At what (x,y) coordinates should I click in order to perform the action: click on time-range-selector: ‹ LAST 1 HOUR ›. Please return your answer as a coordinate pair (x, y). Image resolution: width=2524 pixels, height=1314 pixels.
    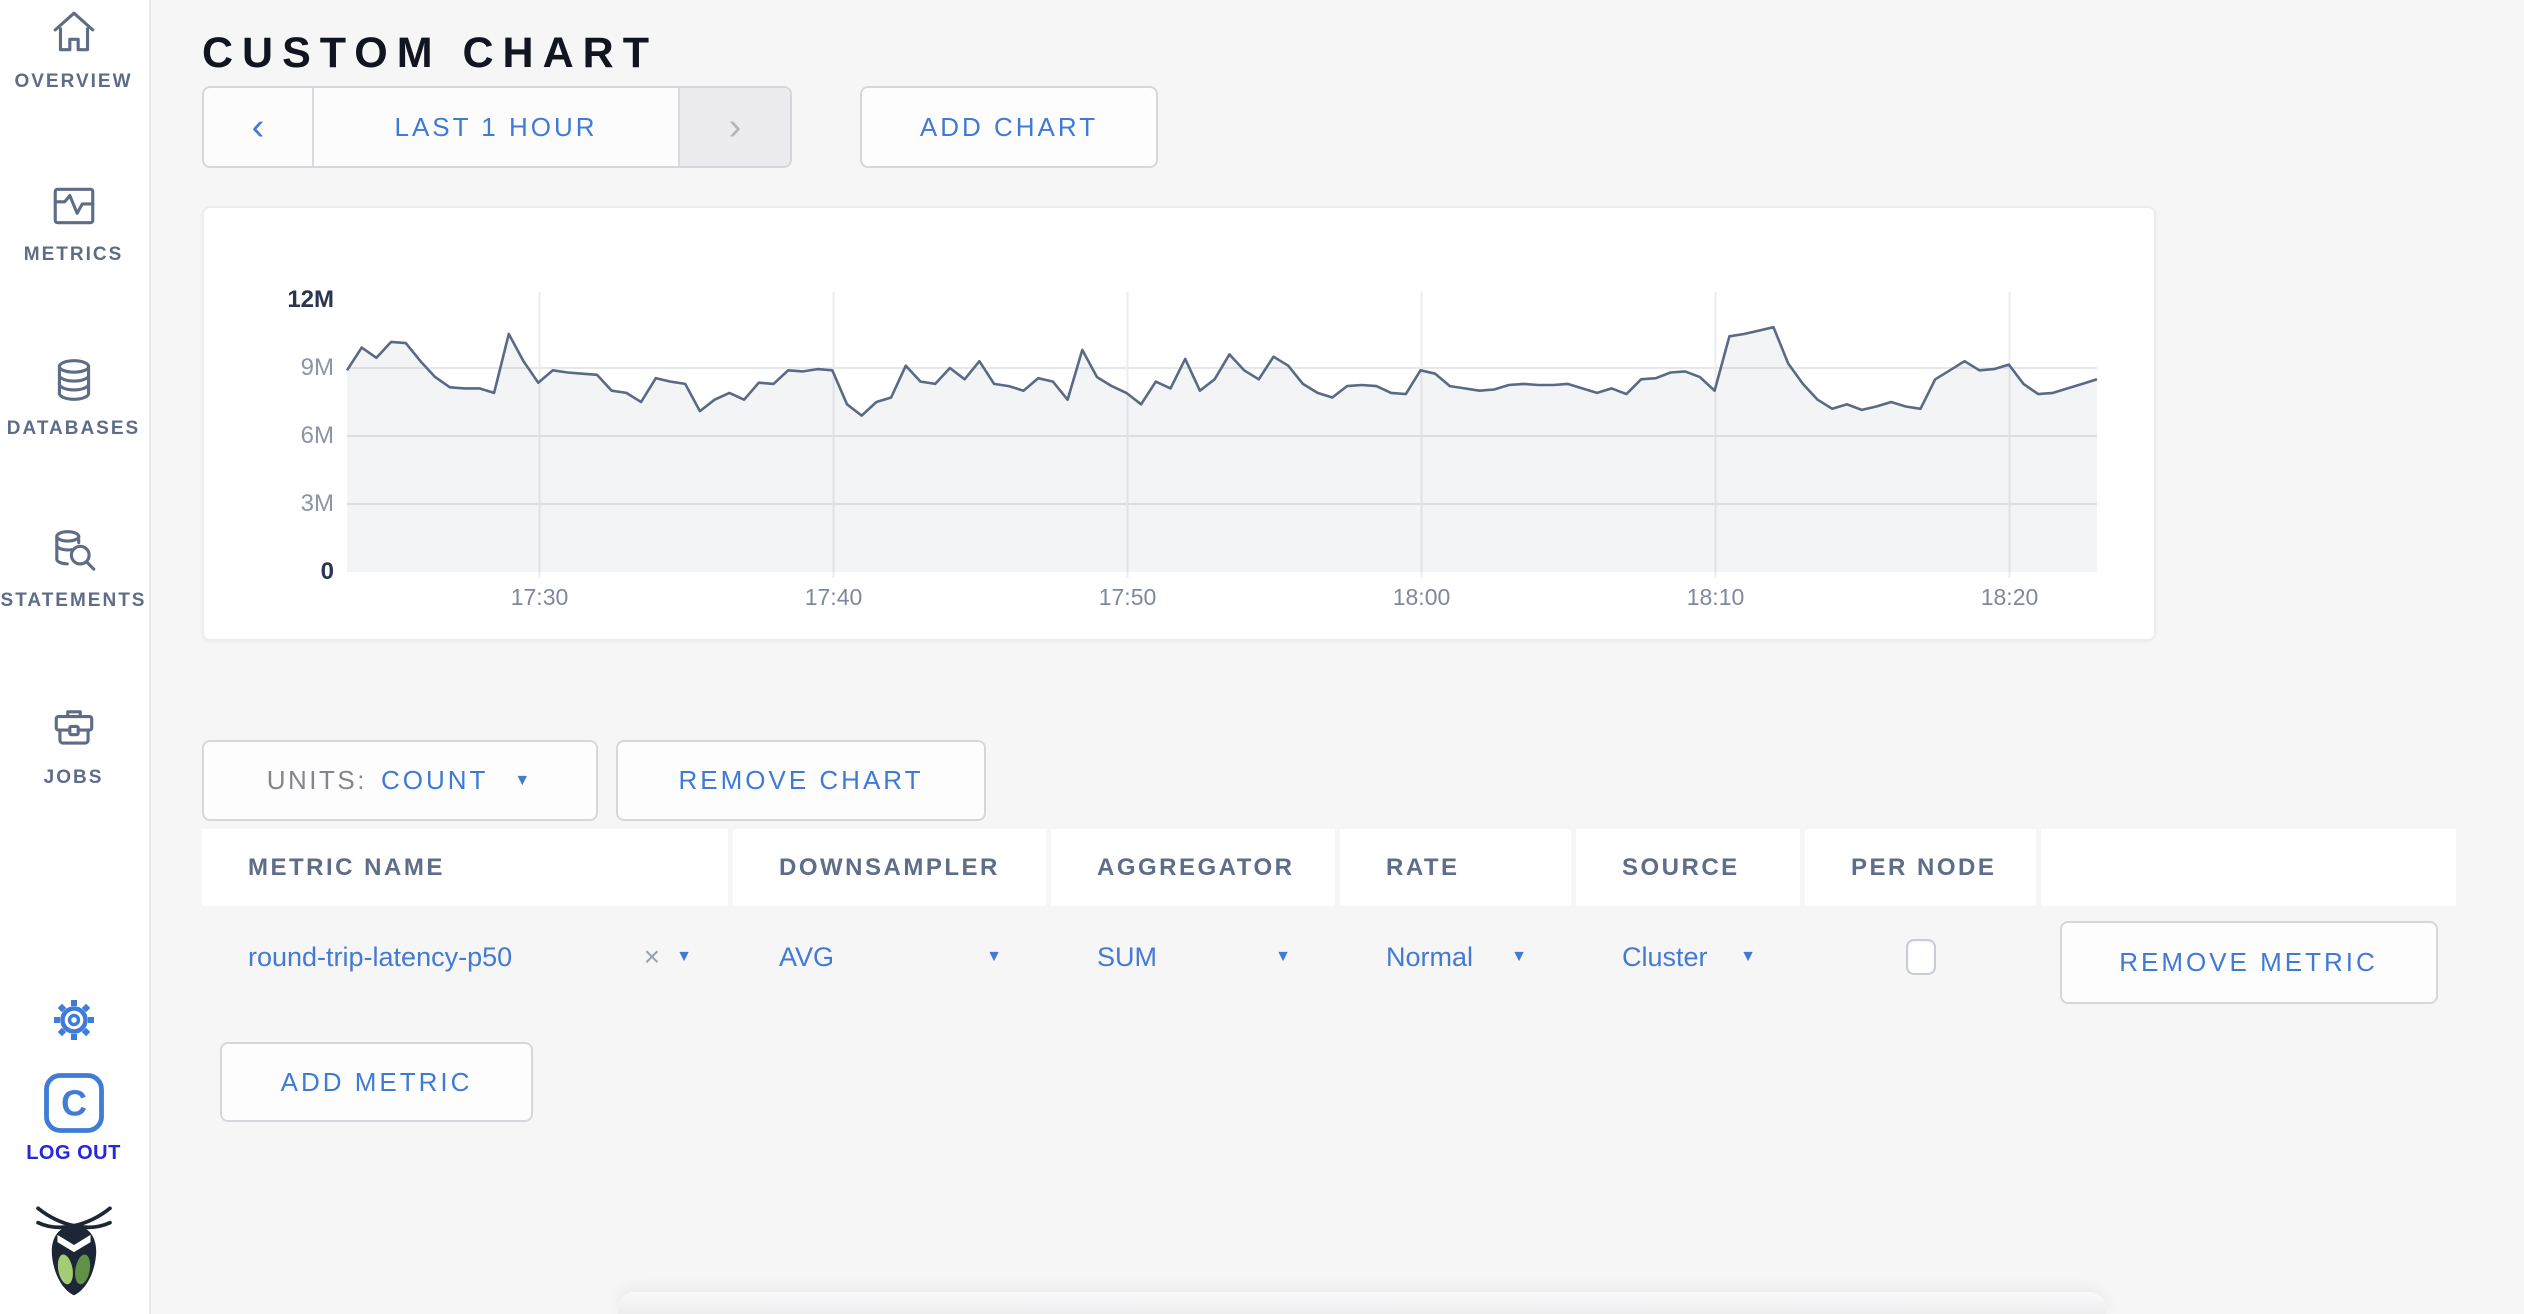
    Looking at the image, I should click on (497, 127).